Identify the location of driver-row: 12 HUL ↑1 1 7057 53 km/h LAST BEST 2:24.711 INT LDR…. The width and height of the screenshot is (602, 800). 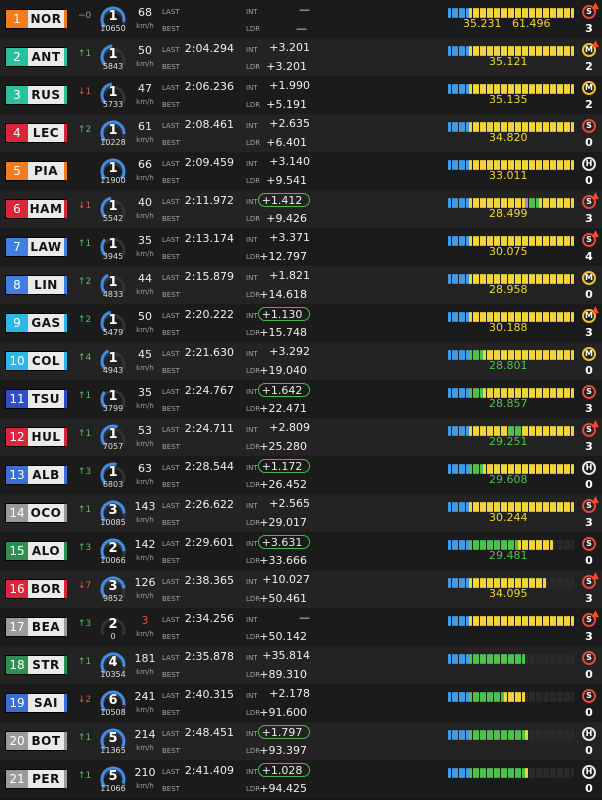
(301, 437).